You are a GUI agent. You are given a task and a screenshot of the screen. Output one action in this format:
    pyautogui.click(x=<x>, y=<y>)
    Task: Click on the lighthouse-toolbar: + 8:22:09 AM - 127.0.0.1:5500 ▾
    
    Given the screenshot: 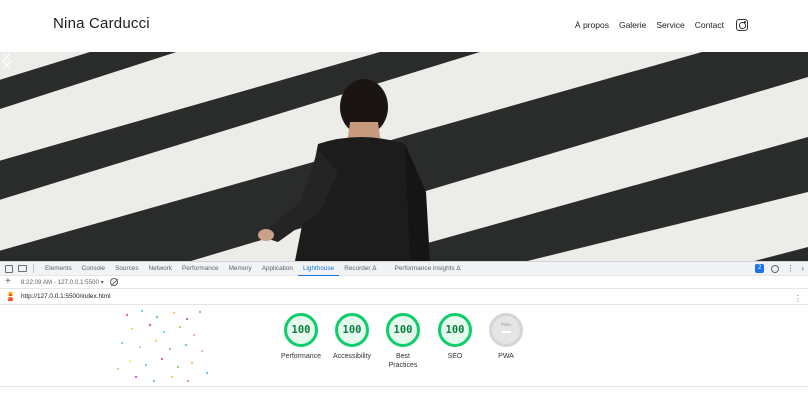 What is the action you would take?
    pyautogui.click(x=404, y=282)
    